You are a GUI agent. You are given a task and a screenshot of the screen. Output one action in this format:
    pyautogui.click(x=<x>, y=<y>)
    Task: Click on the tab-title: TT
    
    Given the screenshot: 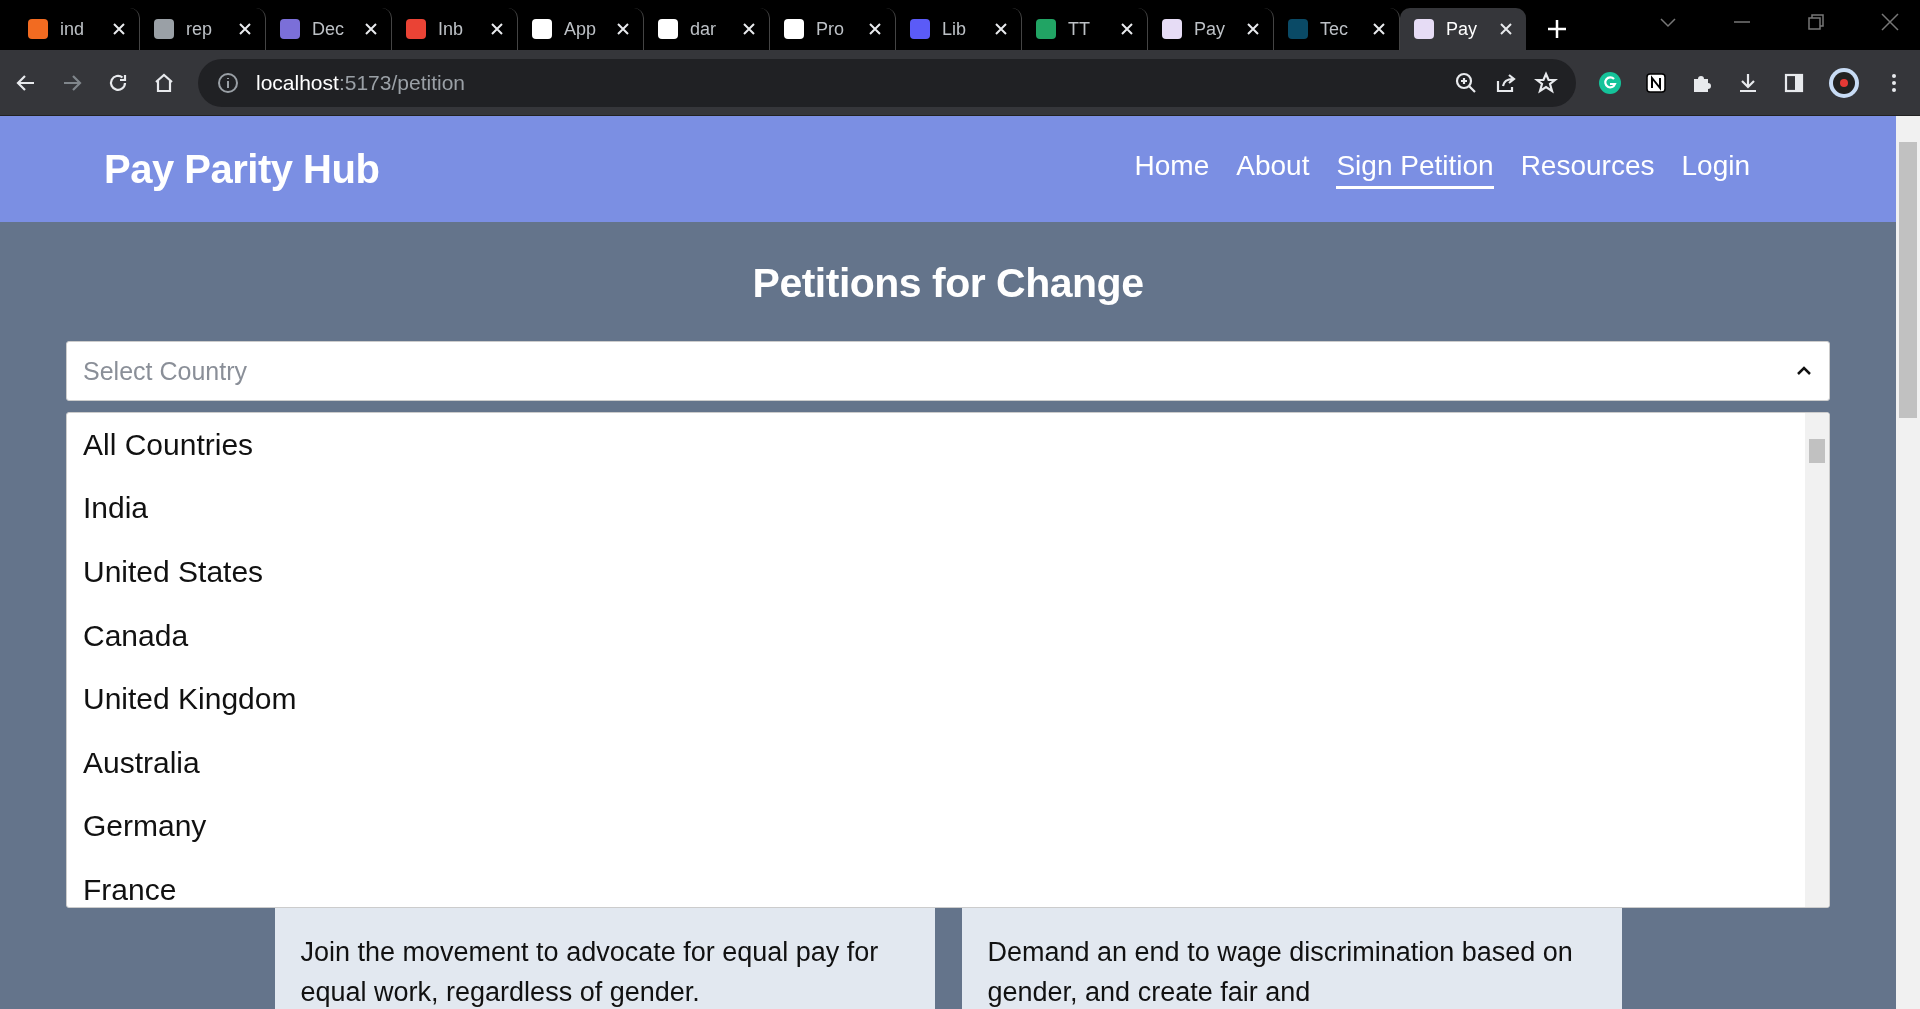 What is the action you would take?
    pyautogui.click(x=1079, y=29)
    